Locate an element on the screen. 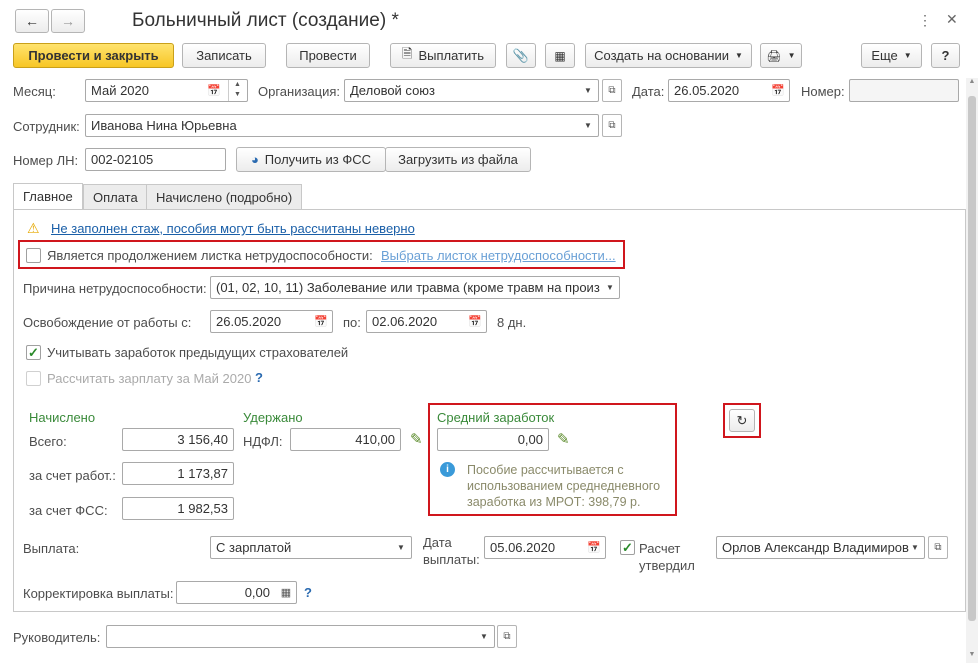 The width and height of the screenshot is (980, 665). calculator-icon: ▦ is located at coordinates (286, 592).